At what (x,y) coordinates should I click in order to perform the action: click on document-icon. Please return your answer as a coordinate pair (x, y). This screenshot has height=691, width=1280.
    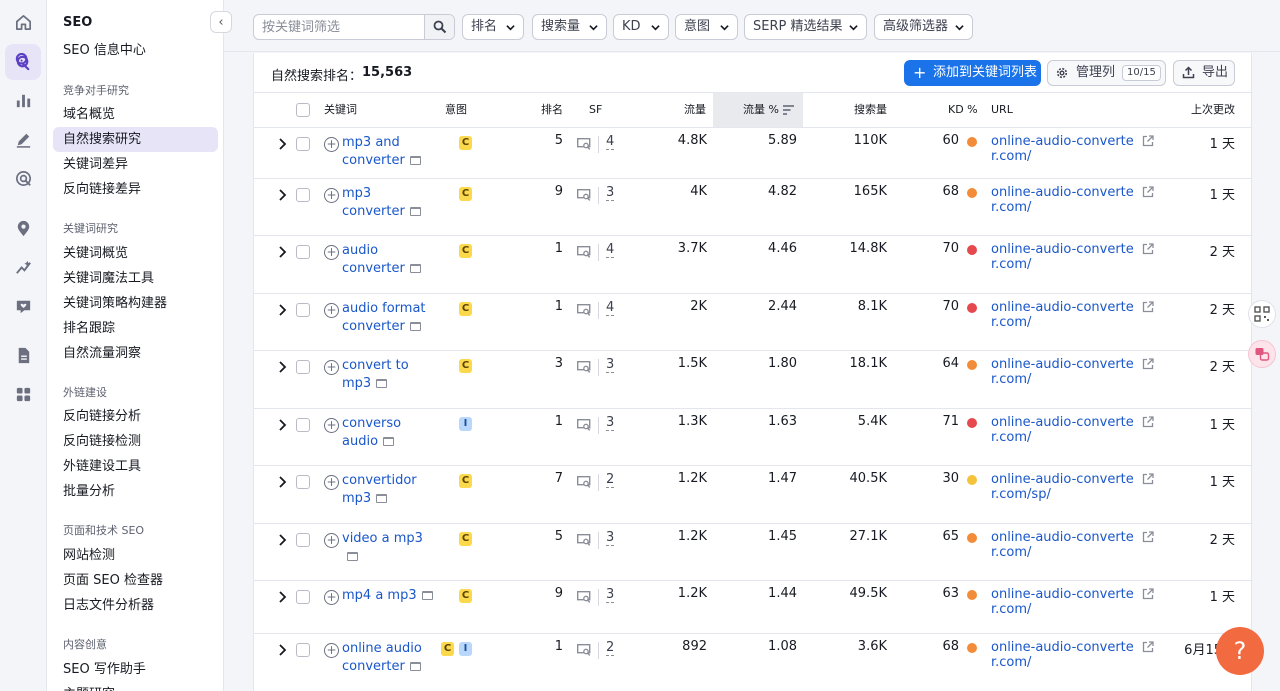
    Looking at the image, I should click on (23, 355).